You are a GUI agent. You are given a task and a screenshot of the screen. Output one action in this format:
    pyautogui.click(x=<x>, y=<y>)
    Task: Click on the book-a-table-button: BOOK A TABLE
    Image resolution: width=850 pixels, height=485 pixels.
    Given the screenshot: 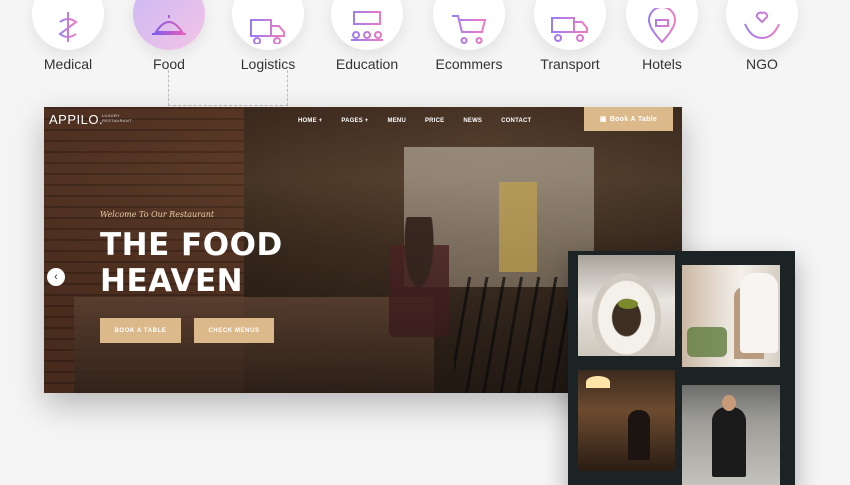 What is the action you would take?
    pyautogui.click(x=140, y=330)
    